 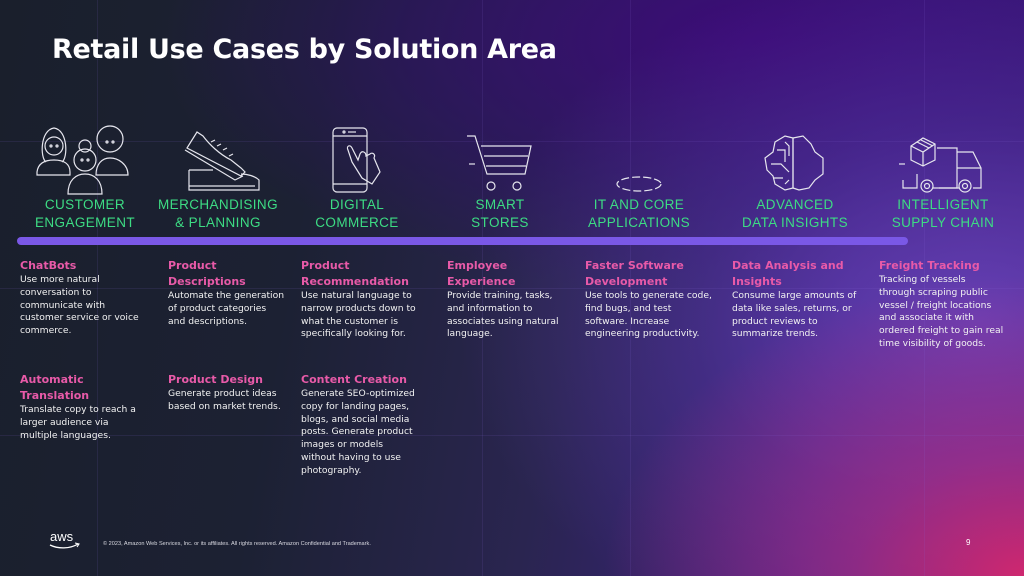 I want to click on use-case-title: Product Descriptions, so click(x=207, y=273).